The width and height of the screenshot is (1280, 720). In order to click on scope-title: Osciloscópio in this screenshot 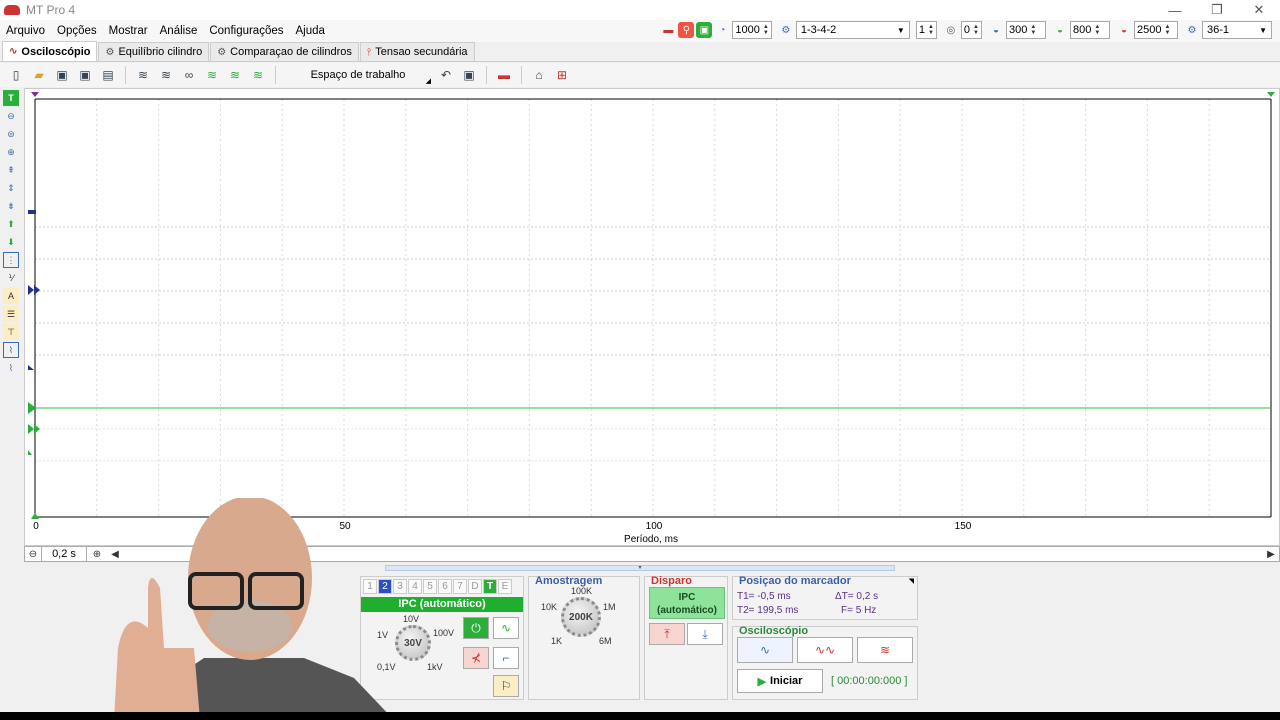, I will do `click(774, 631)`.